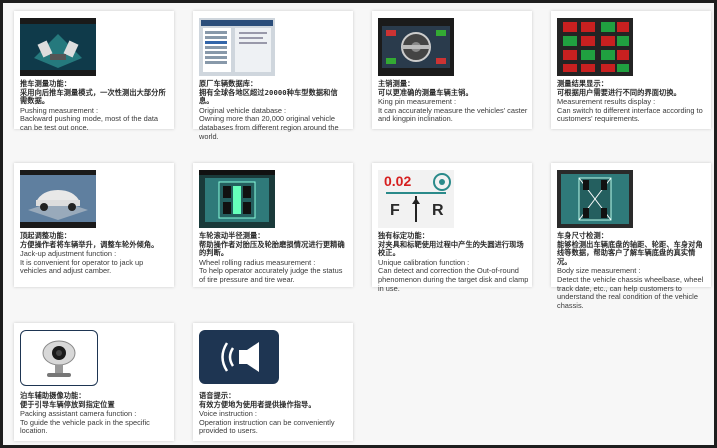 The width and height of the screenshot is (717, 448). What do you see at coordinates (272, 244) in the screenshot?
I see `feature-cn-text: 车轮滚动半径测量： 帮助操作者对胎压及轮胎磨损情况进行更精确的判断。` at bounding box center [272, 244].